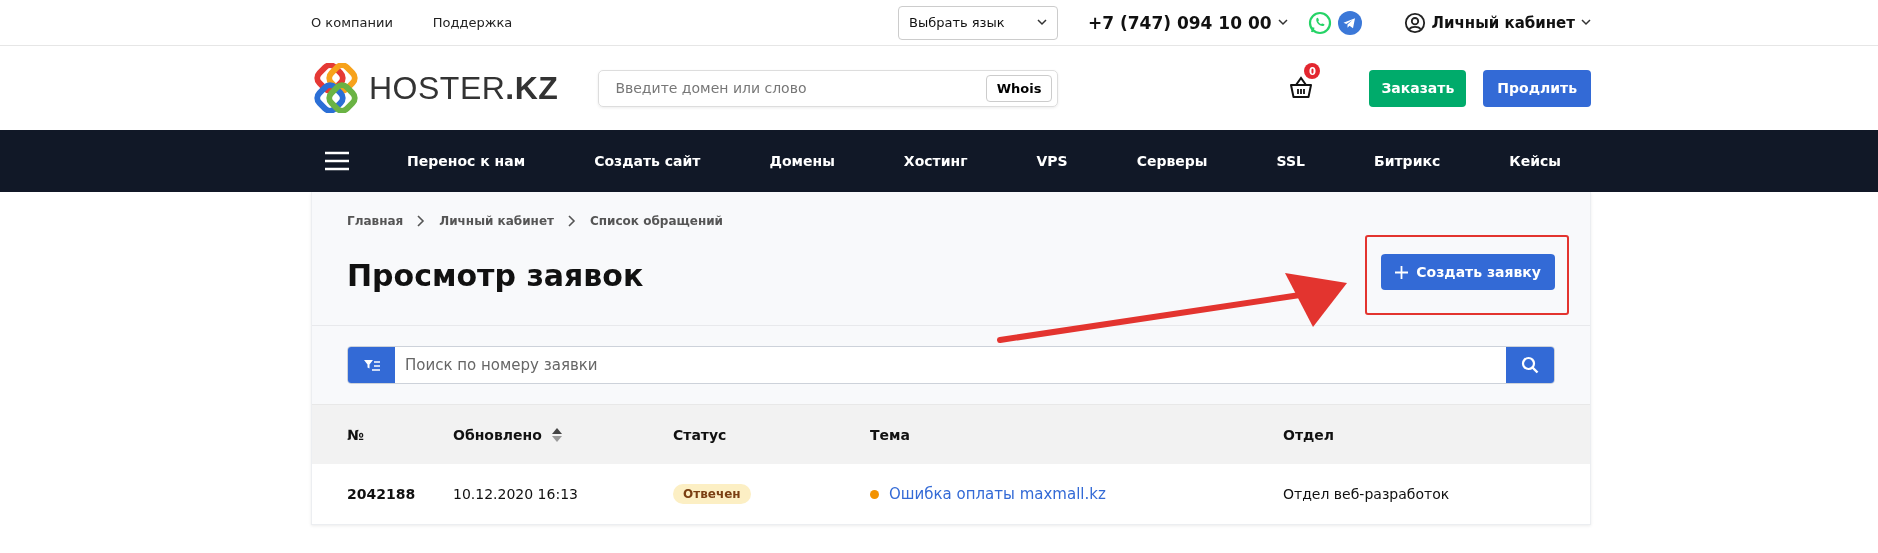 The width and height of the screenshot is (1878, 553). I want to click on menu-icon, so click(337, 161).